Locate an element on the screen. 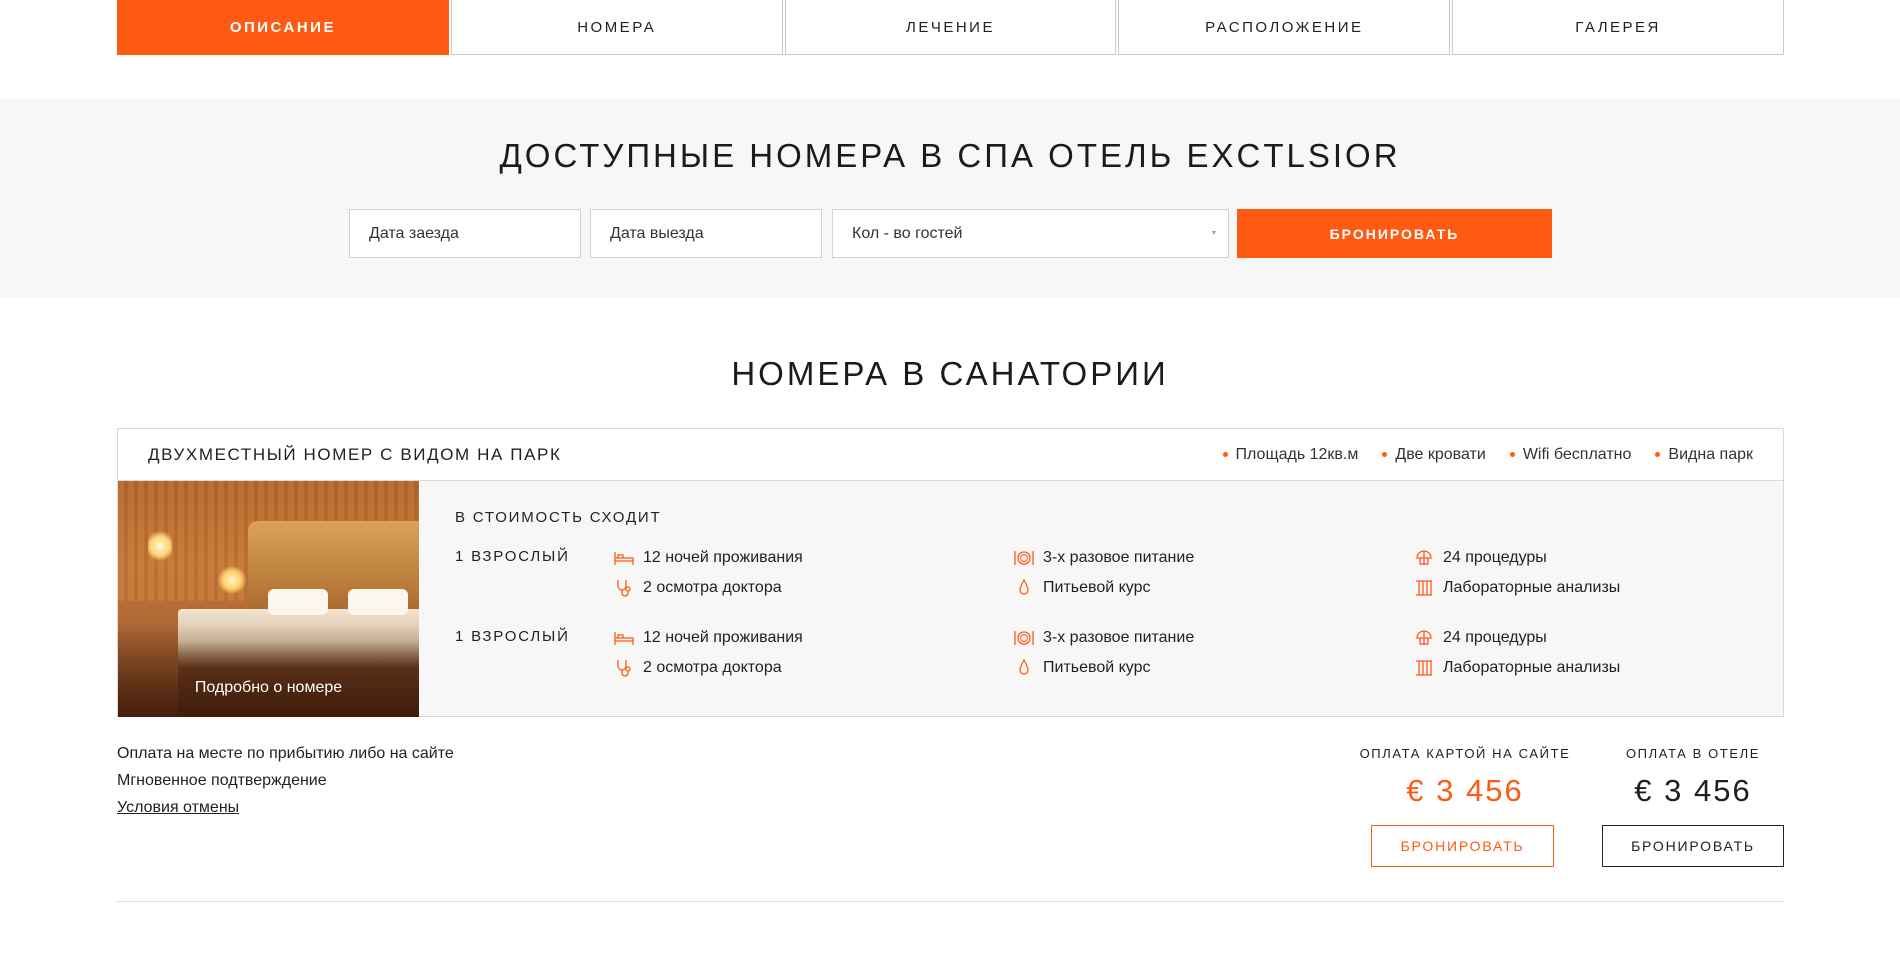 The height and width of the screenshot is (955, 1900). rooms-section-title: НОМЕРА В САНАТОРИИ is located at coordinates (950, 373).